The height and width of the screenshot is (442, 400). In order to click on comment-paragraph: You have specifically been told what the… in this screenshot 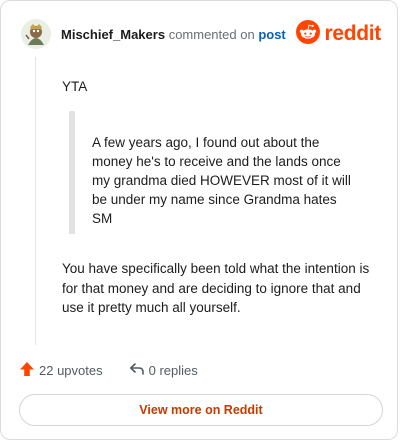, I will do `click(216, 288)`.